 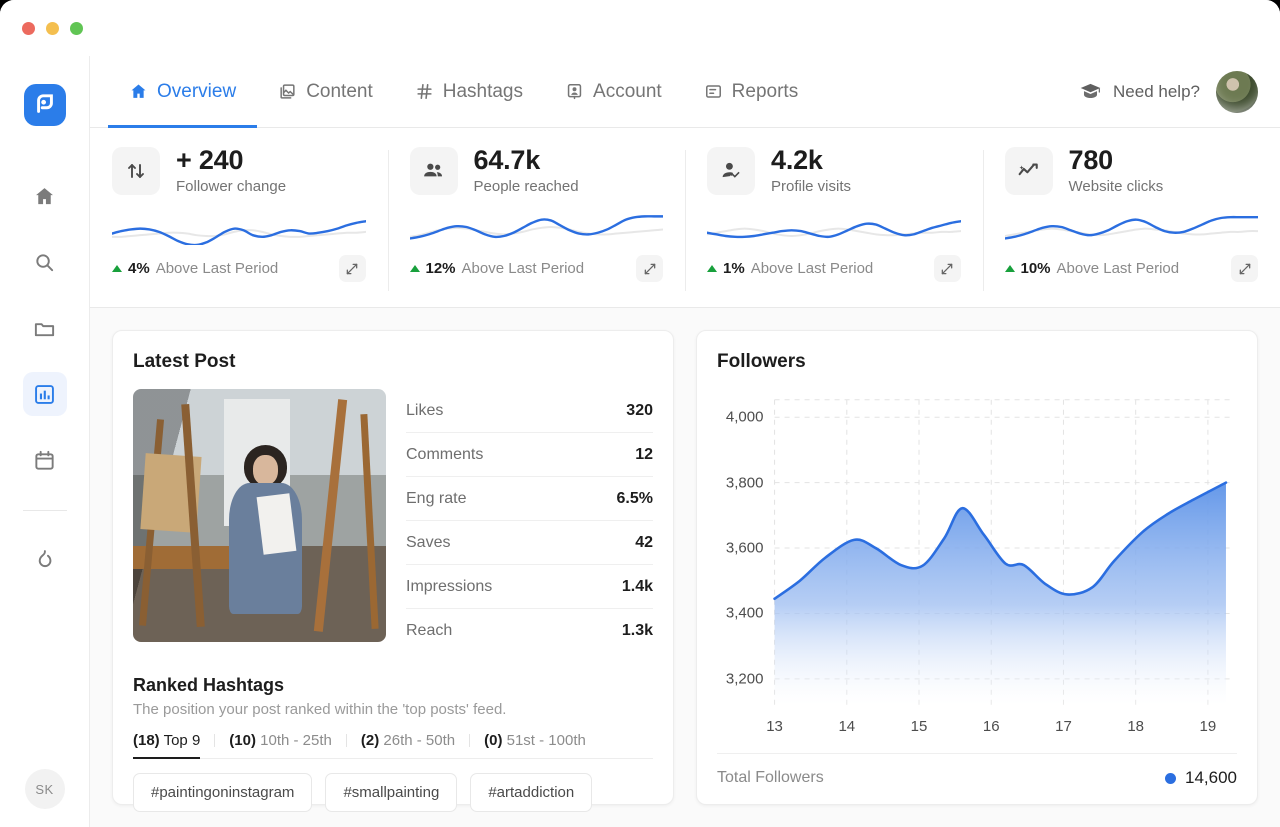 I want to click on sidebar-nav, so click(x=44, y=377).